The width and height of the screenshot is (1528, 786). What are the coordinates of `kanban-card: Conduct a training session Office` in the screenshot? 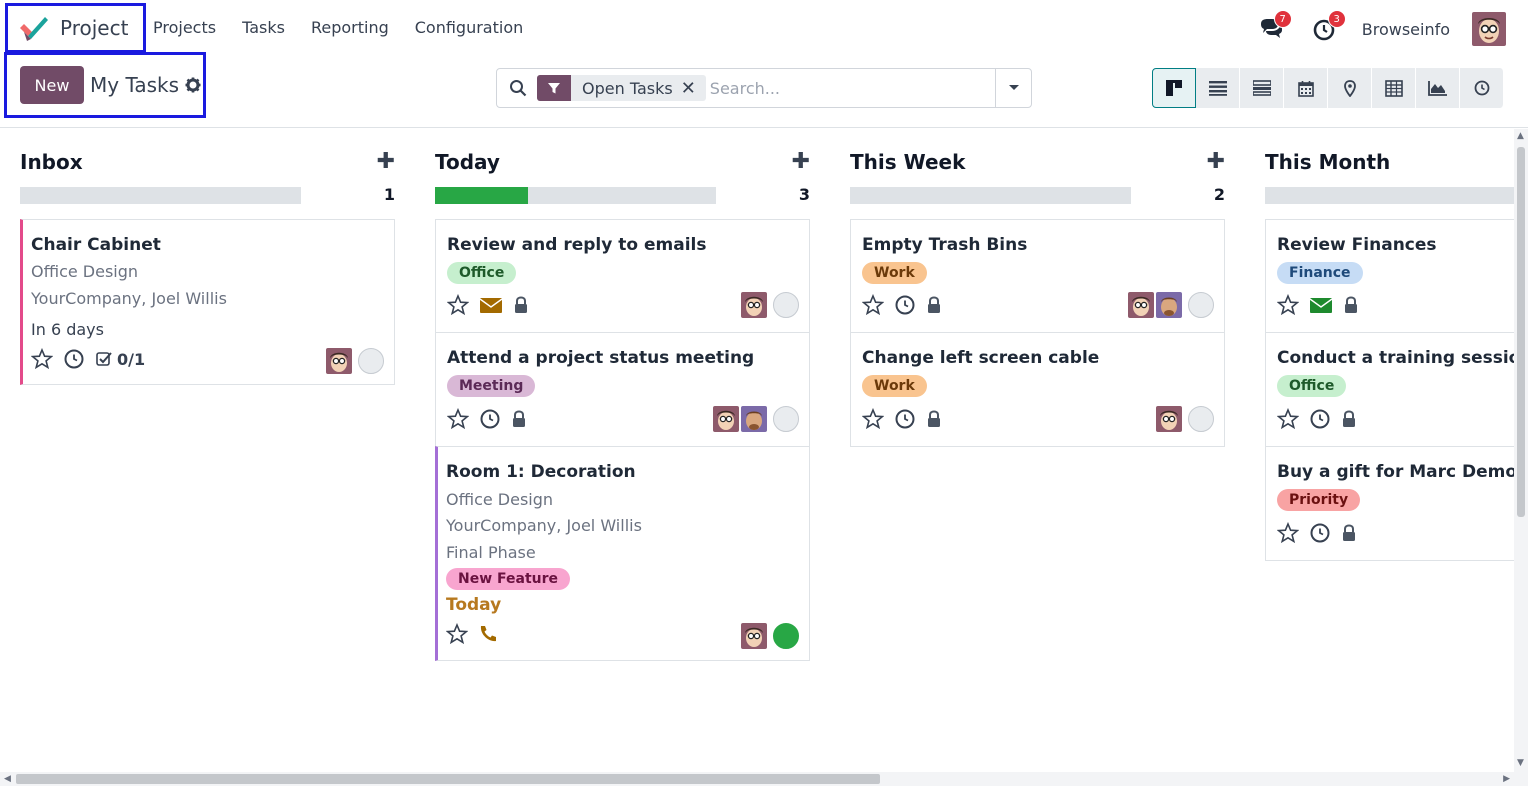 It's located at (1389, 389).